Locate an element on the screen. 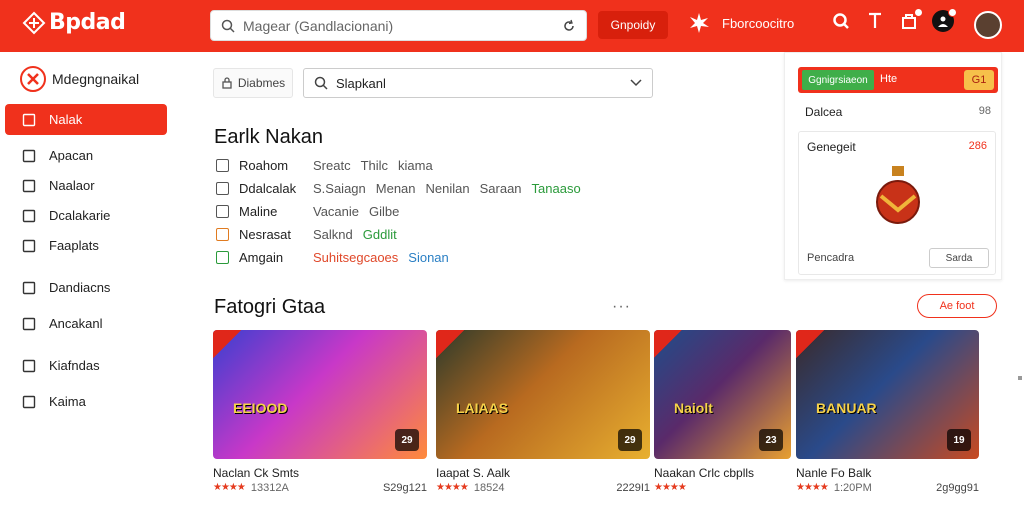 The image size is (1024, 512). game-price: 2g9gg91 is located at coordinates (957, 488).